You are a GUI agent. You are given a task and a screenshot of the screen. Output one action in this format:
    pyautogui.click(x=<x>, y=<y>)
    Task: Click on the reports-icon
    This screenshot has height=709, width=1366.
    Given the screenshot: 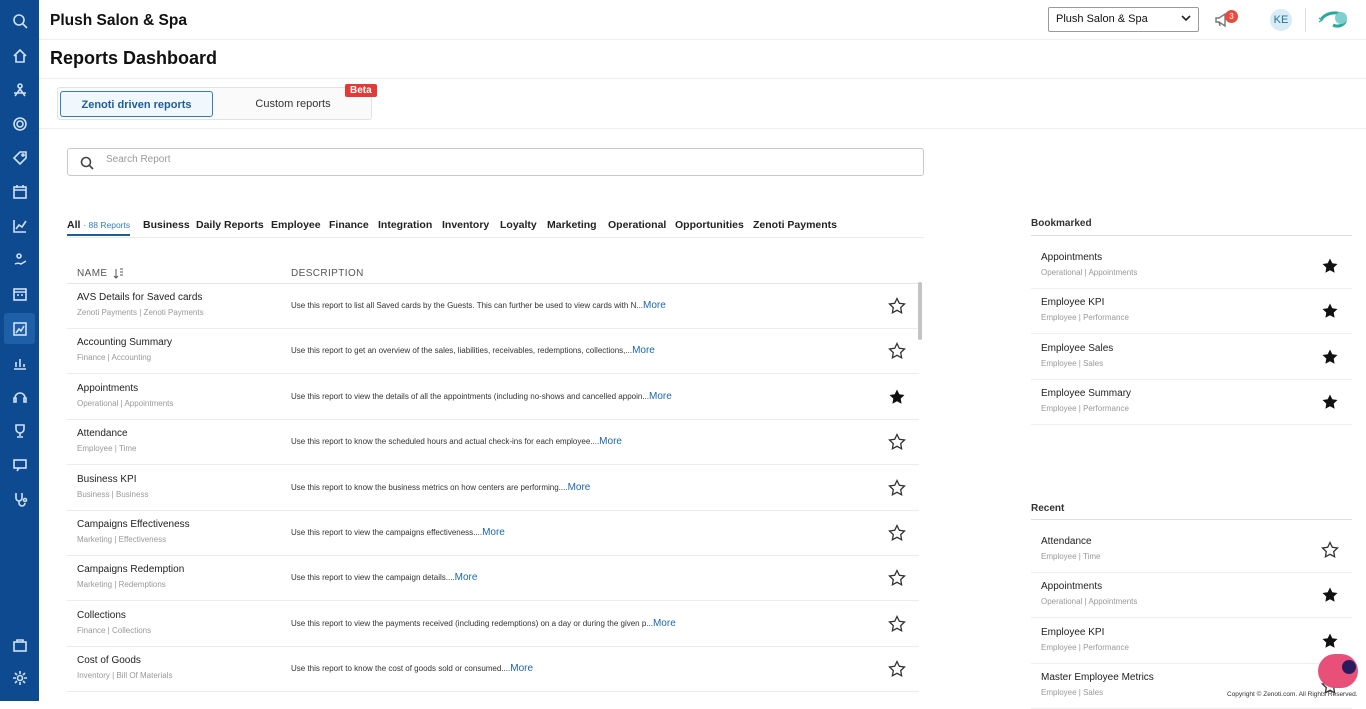 What is the action you would take?
    pyautogui.click(x=19, y=328)
    